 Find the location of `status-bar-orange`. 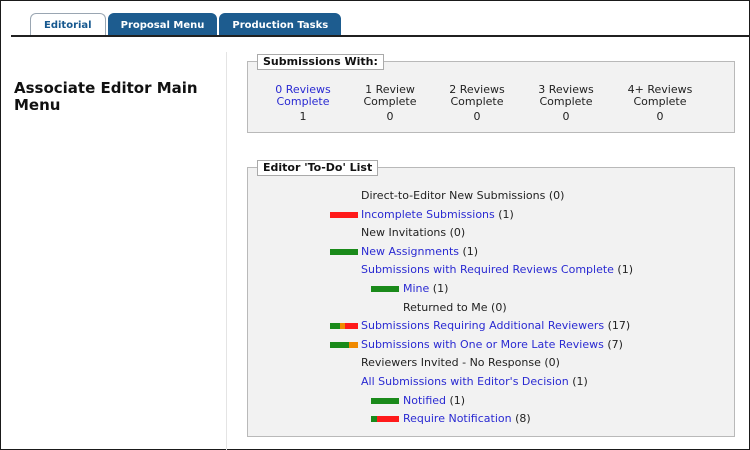

status-bar-orange is located at coordinates (353, 344).